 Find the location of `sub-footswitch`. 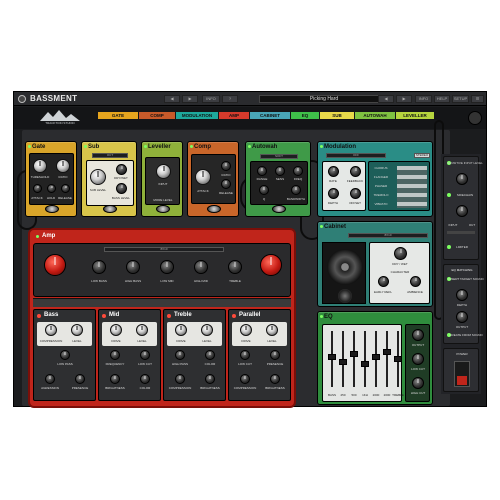

sub-footswitch is located at coordinates (110, 209).